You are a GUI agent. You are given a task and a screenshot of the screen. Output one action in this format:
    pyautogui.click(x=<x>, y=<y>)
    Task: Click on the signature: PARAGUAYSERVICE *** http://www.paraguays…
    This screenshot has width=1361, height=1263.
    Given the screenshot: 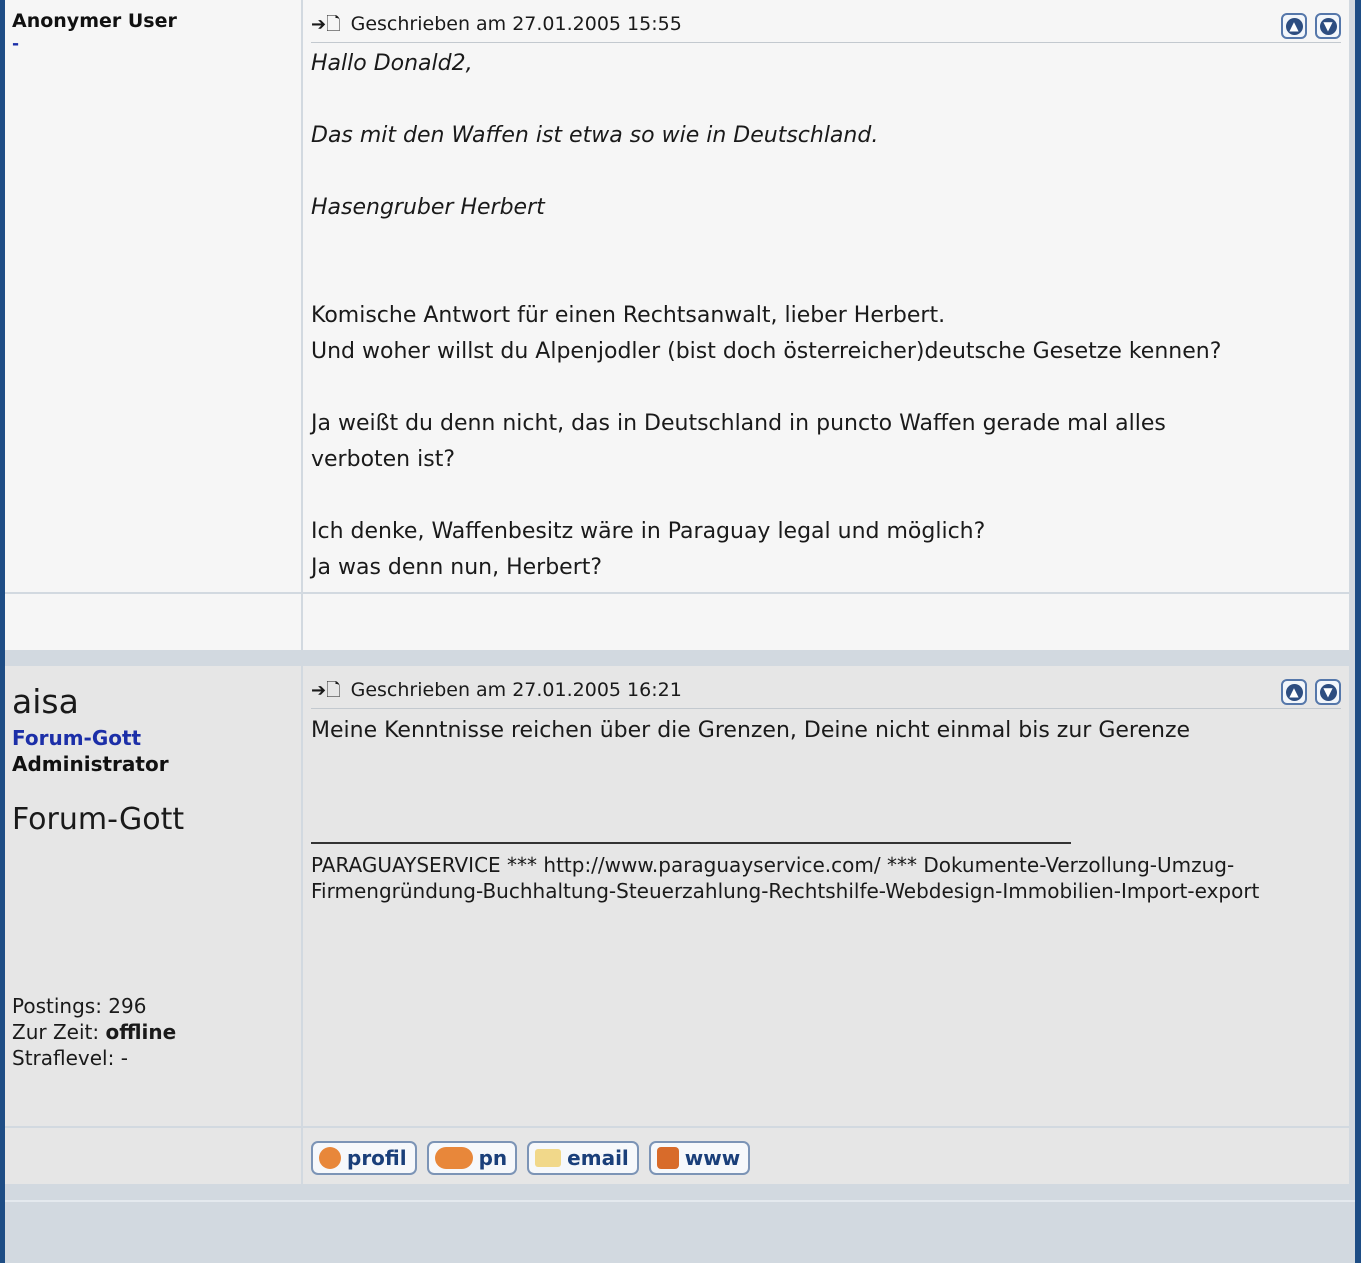 What is the action you would take?
    pyautogui.click(x=785, y=878)
    